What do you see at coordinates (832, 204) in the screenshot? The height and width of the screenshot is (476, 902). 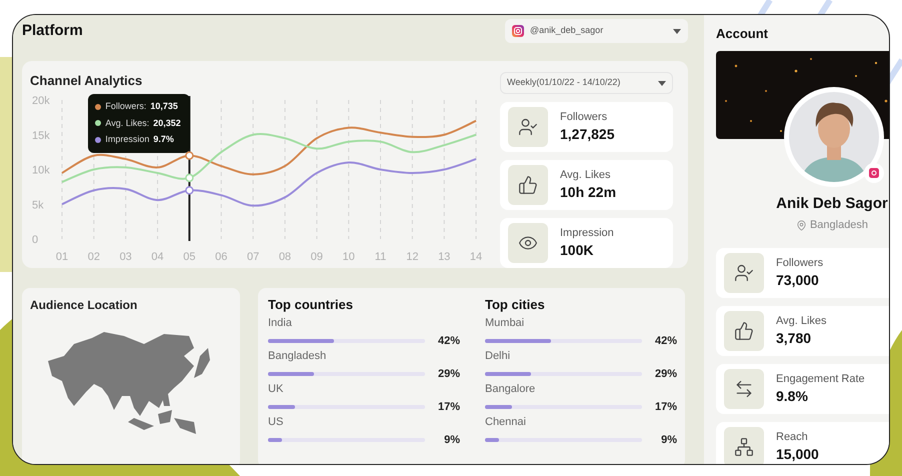 I see `profile-name: Anik Deb Sagor` at bounding box center [832, 204].